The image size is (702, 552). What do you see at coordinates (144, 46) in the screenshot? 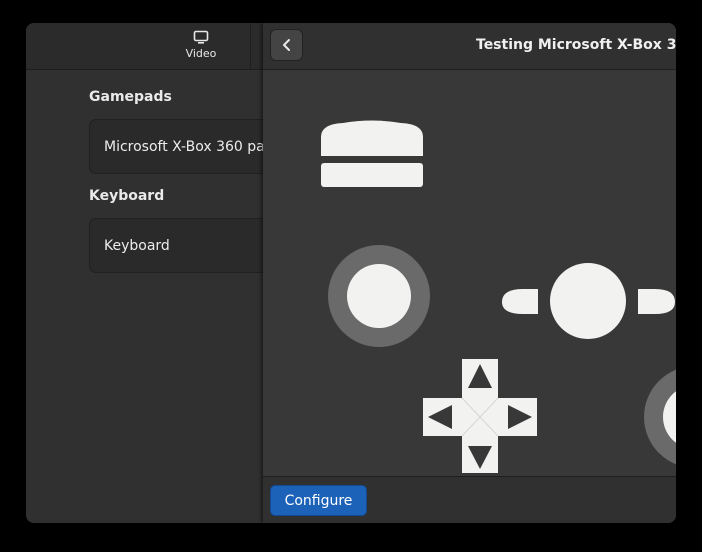
I see `sidebar-header: Video` at bounding box center [144, 46].